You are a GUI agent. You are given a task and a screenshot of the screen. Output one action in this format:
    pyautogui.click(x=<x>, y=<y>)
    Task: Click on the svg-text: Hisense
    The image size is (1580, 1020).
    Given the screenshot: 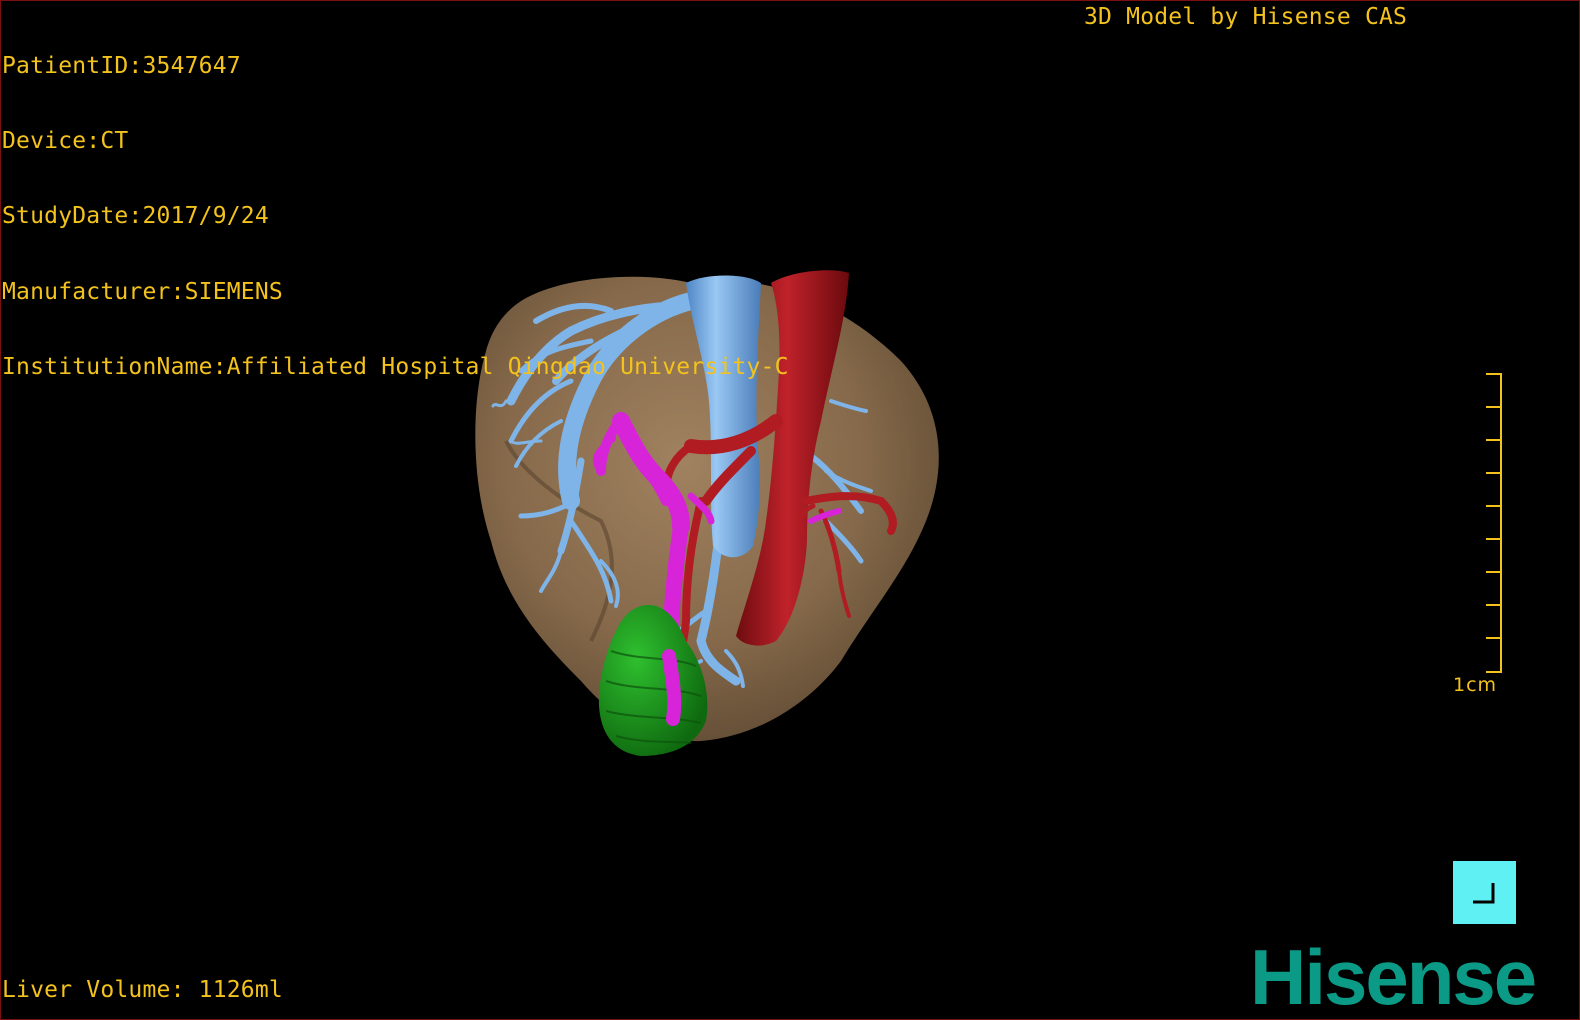 What is the action you would take?
    pyautogui.click(x=1392, y=978)
    